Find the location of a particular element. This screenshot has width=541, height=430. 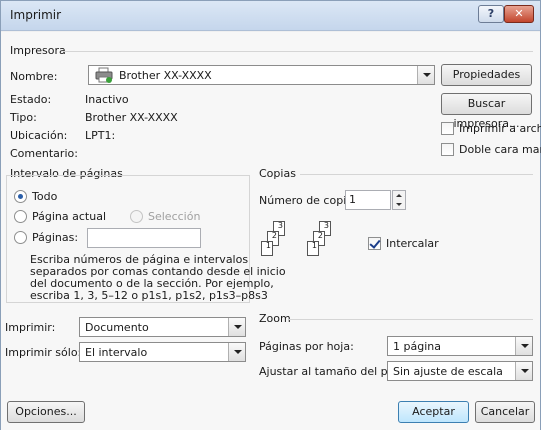

print-what-label: Imprimir: is located at coordinates (30, 327).